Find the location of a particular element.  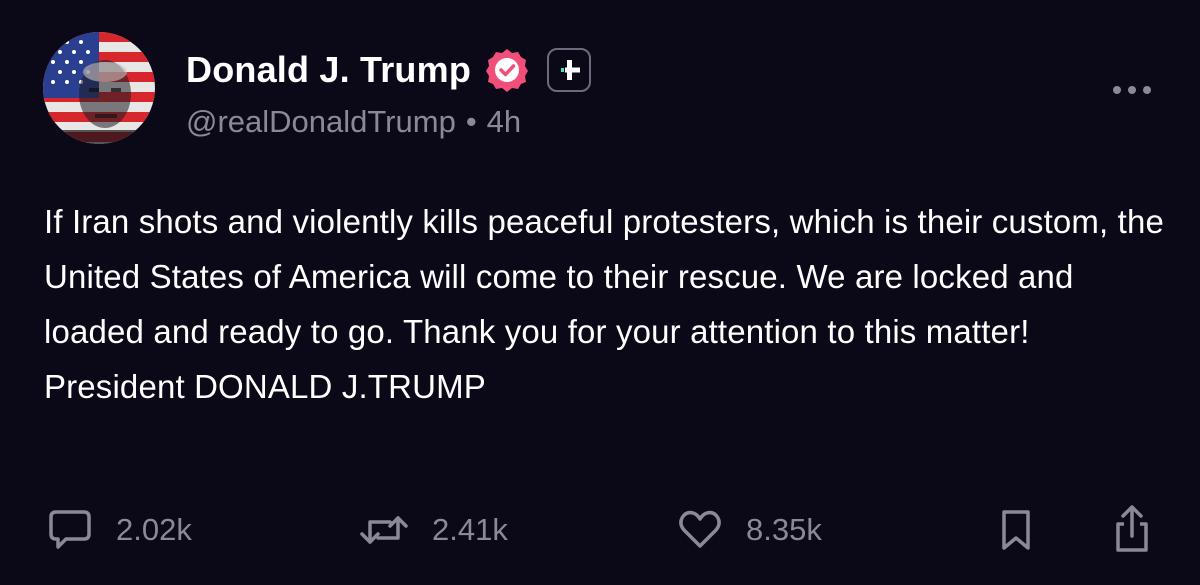

avatar-image is located at coordinates (99, 88).